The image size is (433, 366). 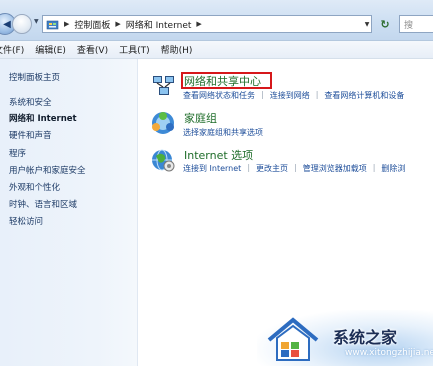 I want to click on category-links-internet-options: 连接到 Internet | 更改主页 | 管理浏览器加载项 | 删除浏, so click(x=294, y=168).